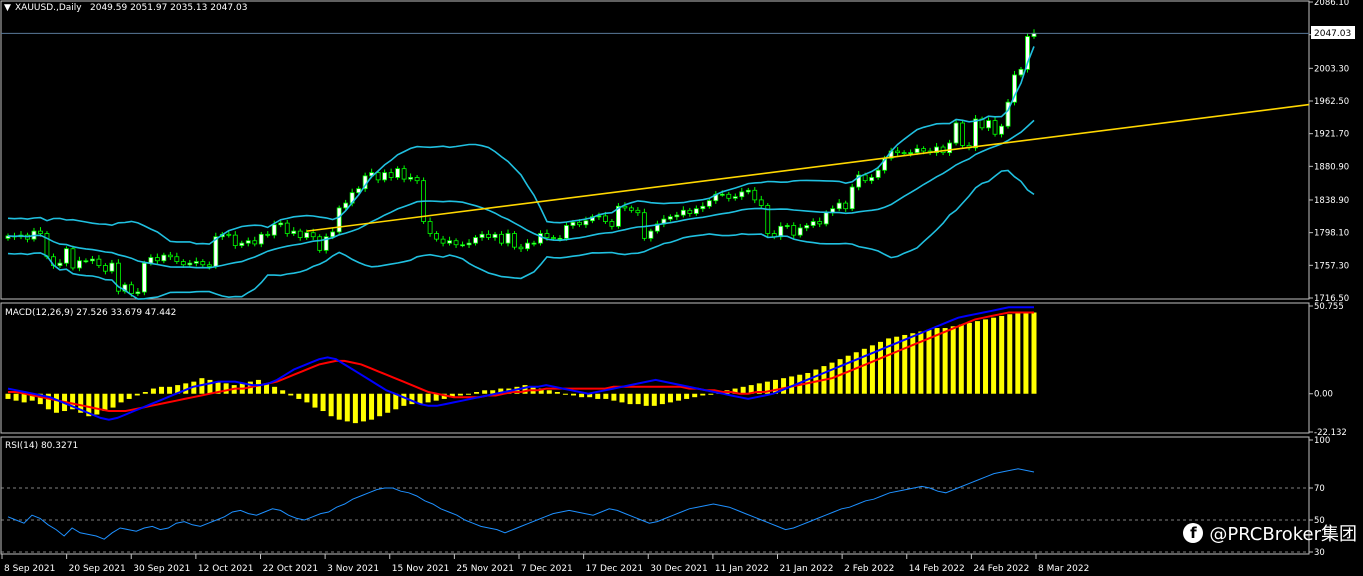 This screenshot has width=1363, height=576. I want to click on date-axis-label: 7 Dec 2021, so click(547, 569).